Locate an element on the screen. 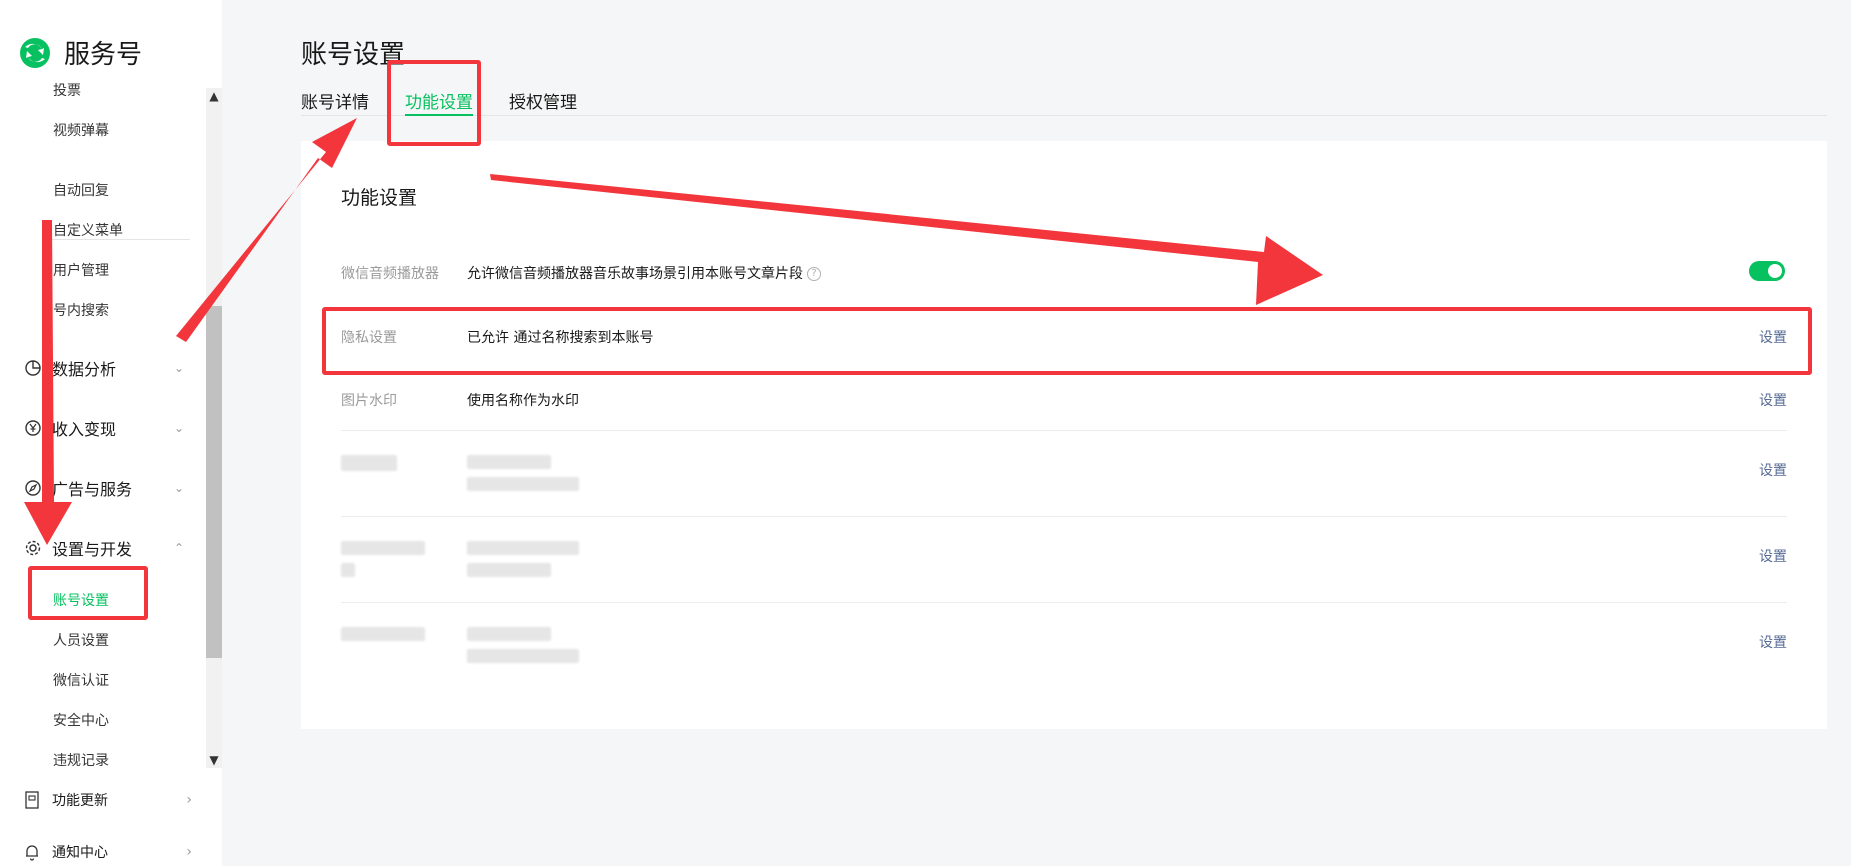  sidebar-item-feature-updates: 功能更新 › is located at coordinates (108, 800).